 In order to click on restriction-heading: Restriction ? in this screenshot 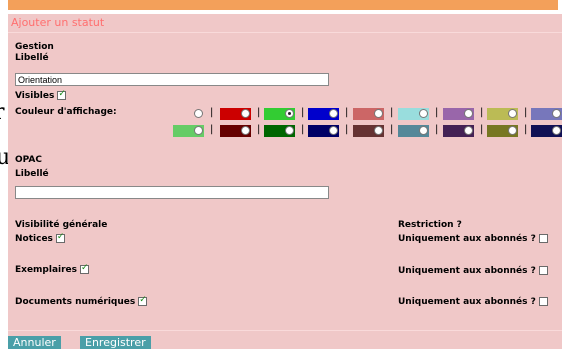, I will do `click(430, 225)`.